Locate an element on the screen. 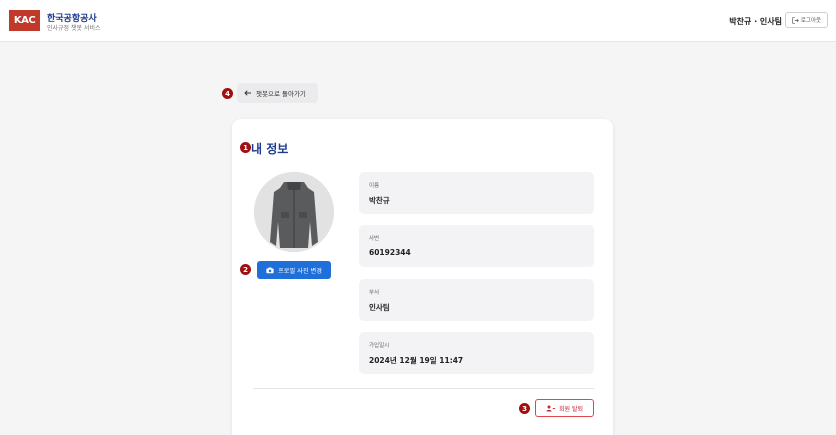  field-label: 사번 is located at coordinates (374, 239).